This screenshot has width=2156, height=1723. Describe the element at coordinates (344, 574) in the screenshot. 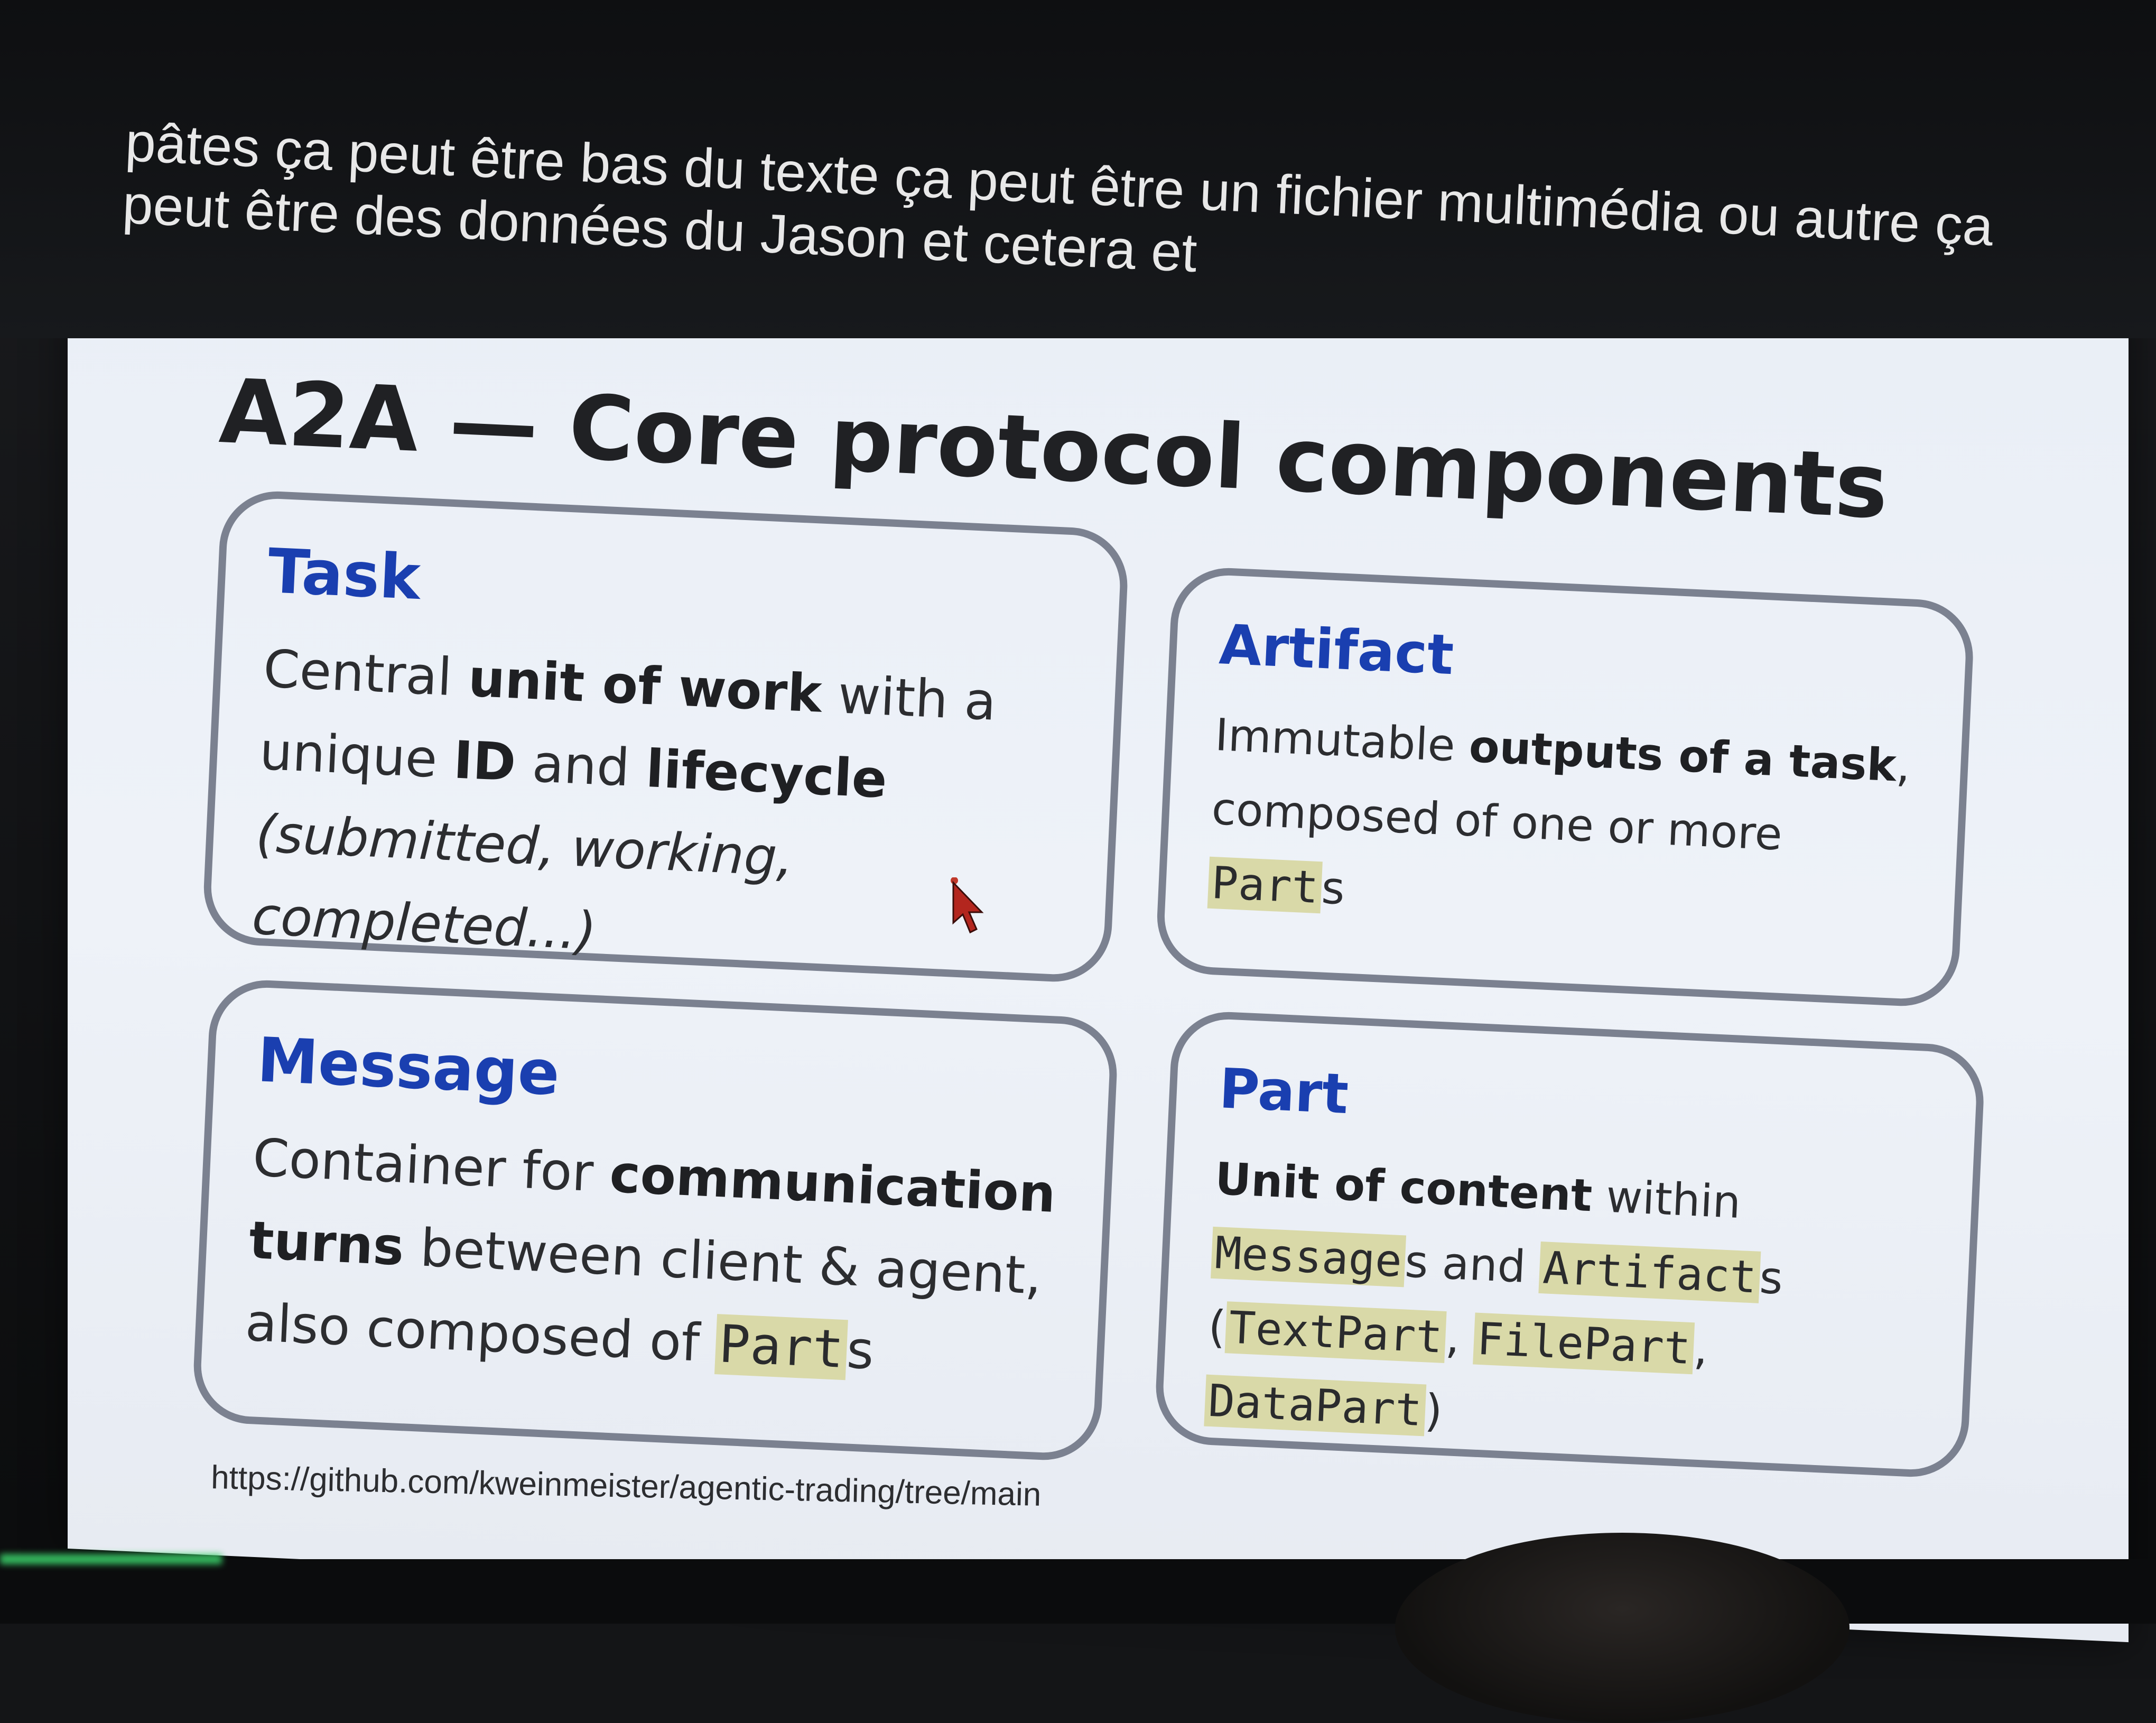

I see `task-card-title: Task` at that location.